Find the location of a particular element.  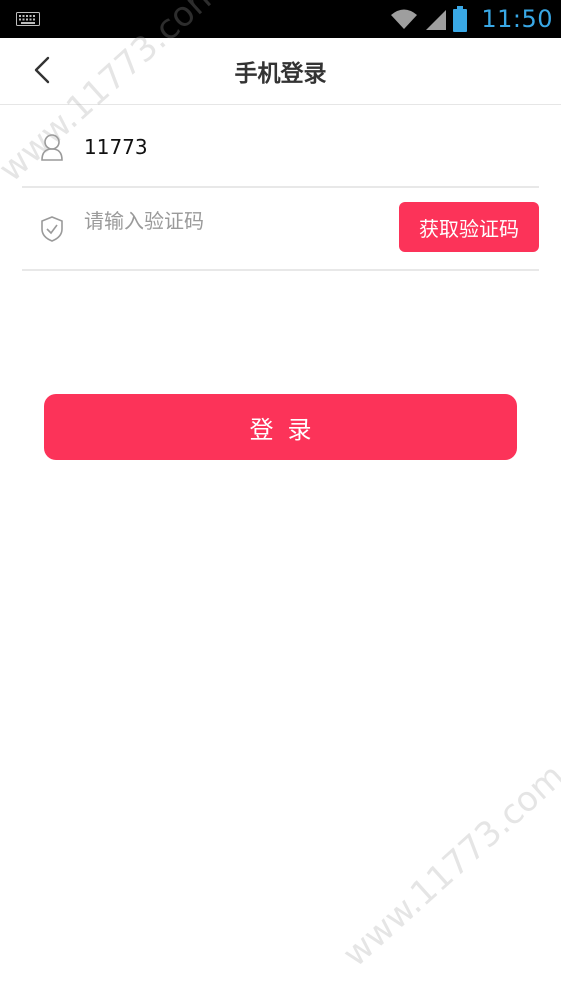

battery-icon is located at coordinates (460, 19).